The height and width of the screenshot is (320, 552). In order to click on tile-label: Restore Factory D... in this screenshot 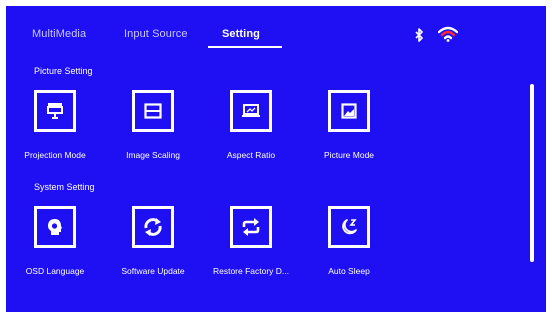, I will do `click(251, 271)`.